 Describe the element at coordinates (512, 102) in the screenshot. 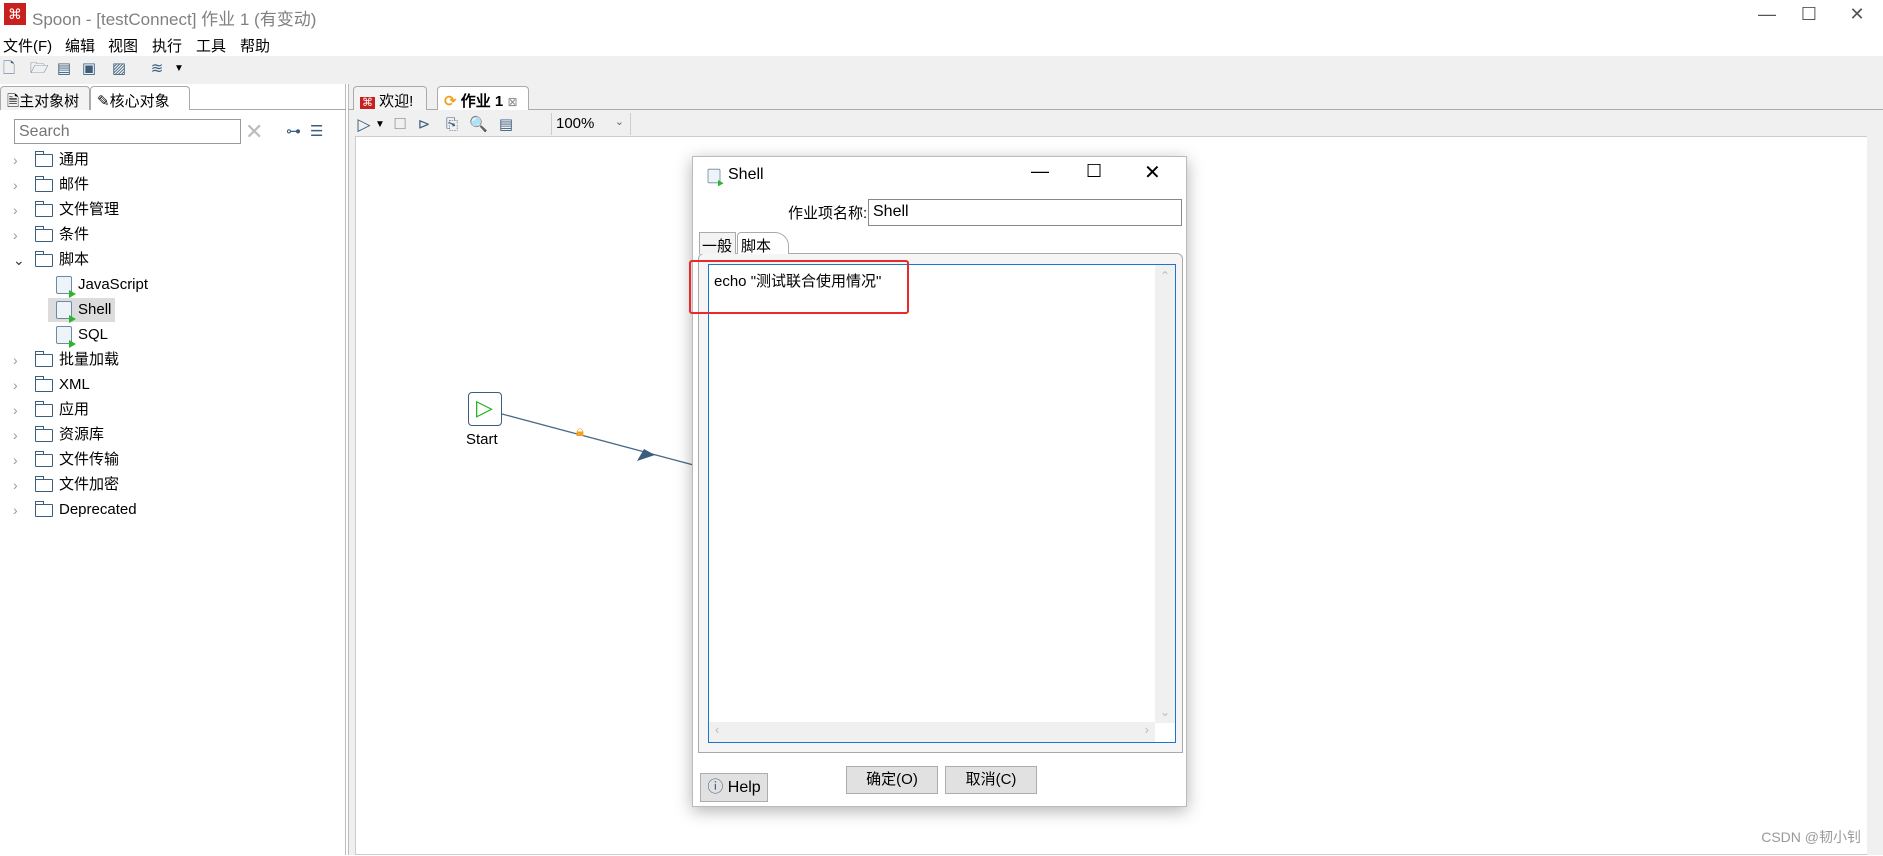

I see `close-tab-icon: ⊠` at that location.